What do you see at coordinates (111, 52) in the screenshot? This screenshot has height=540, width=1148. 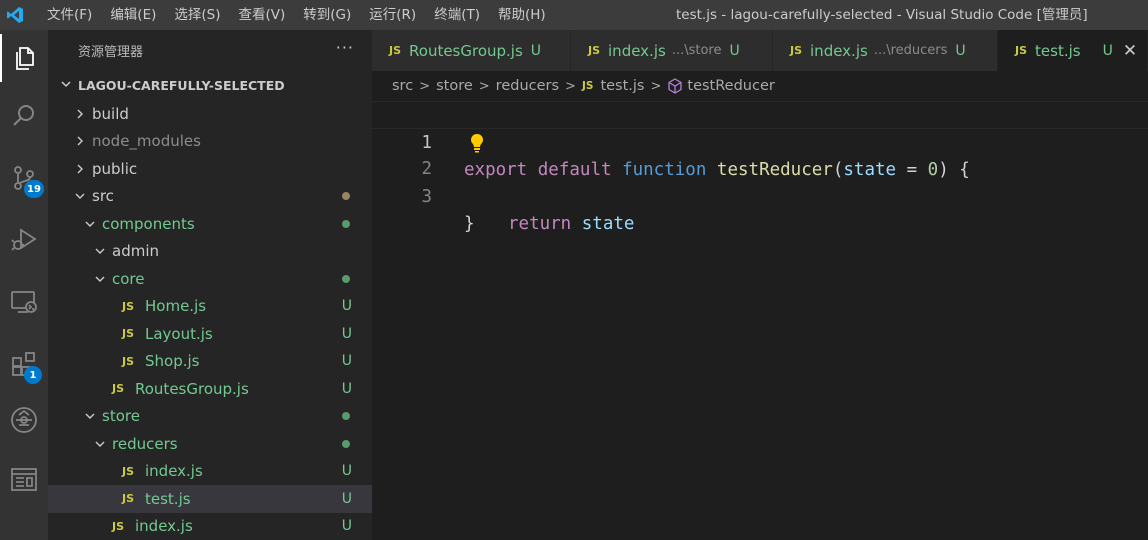 I see `sidebar-title: 资源管理器` at bounding box center [111, 52].